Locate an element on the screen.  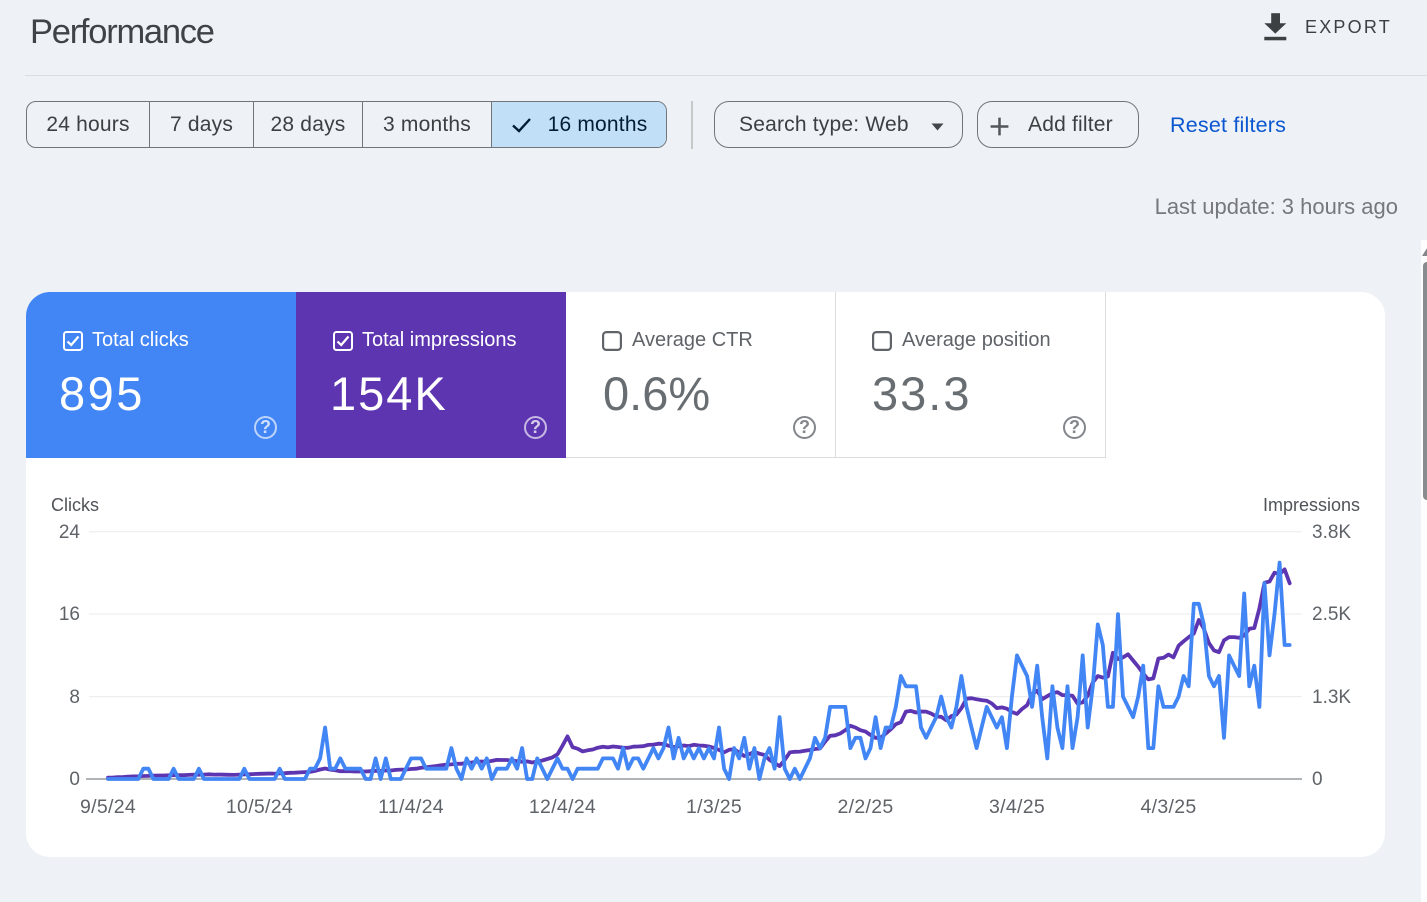
svg-text: 9/5/24 is located at coordinates (108, 807).